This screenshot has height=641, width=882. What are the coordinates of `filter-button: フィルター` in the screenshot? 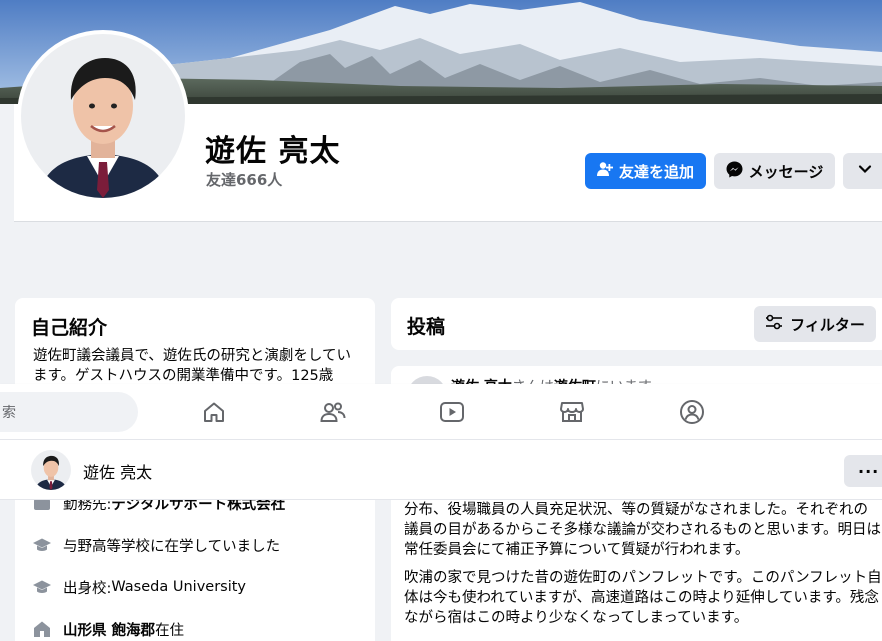 It's located at (815, 324).